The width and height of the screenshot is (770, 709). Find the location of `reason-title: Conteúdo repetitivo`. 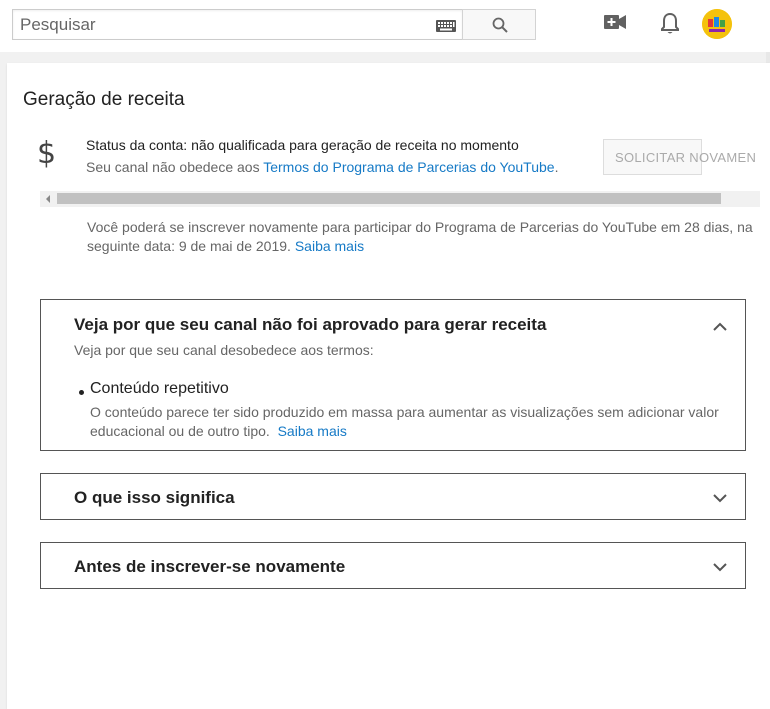

reason-title: Conteúdo repetitivo is located at coordinates (159, 388).